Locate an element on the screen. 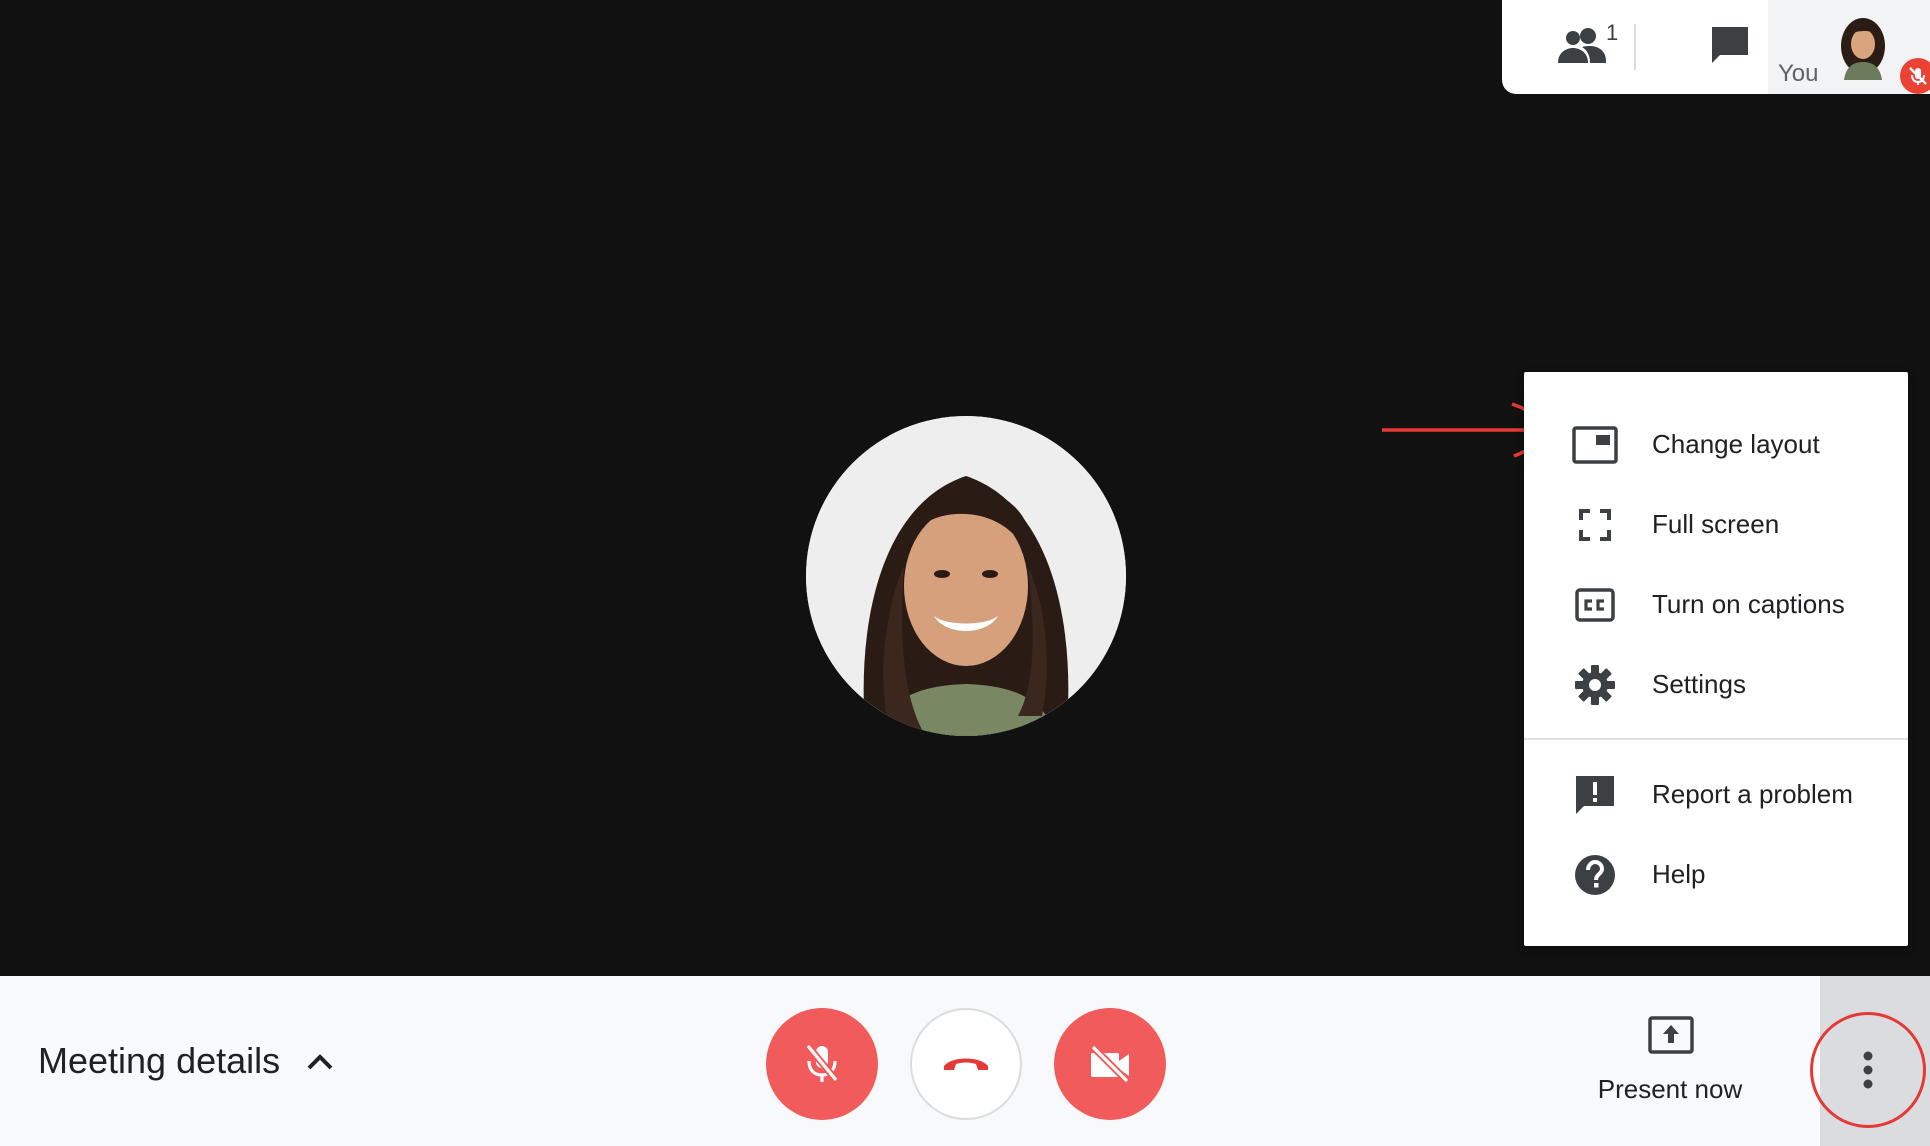  camera-toggle-button is located at coordinates (1110, 1064).